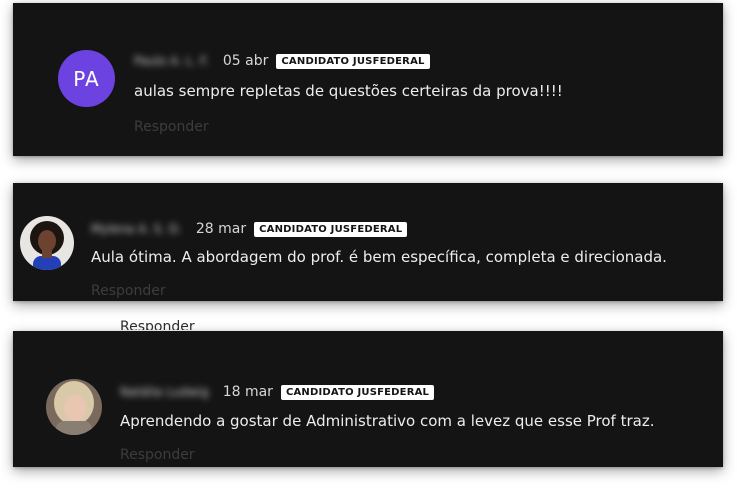 The height and width of the screenshot is (491, 737). I want to click on comment-date: 18 mar, so click(247, 392).